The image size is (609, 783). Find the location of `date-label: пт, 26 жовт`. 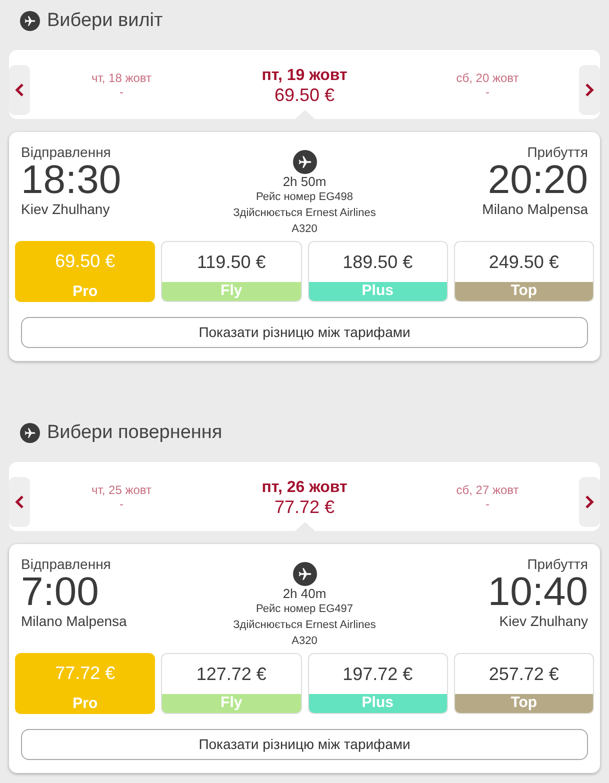

date-label: пт, 26 жовт is located at coordinates (305, 488).